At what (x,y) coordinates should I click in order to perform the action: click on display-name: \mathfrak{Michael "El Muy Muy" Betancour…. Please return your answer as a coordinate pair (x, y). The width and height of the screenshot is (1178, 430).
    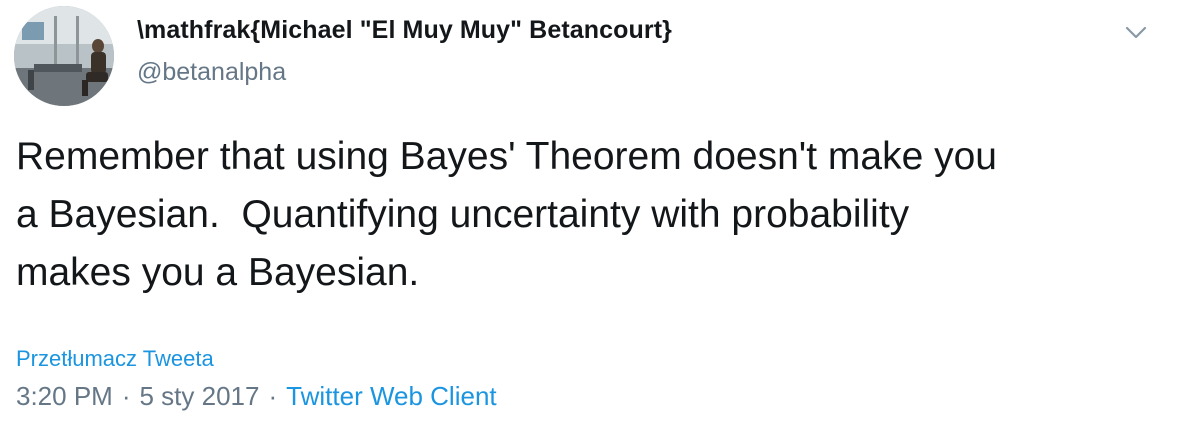
    Looking at the image, I should click on (404, 30).